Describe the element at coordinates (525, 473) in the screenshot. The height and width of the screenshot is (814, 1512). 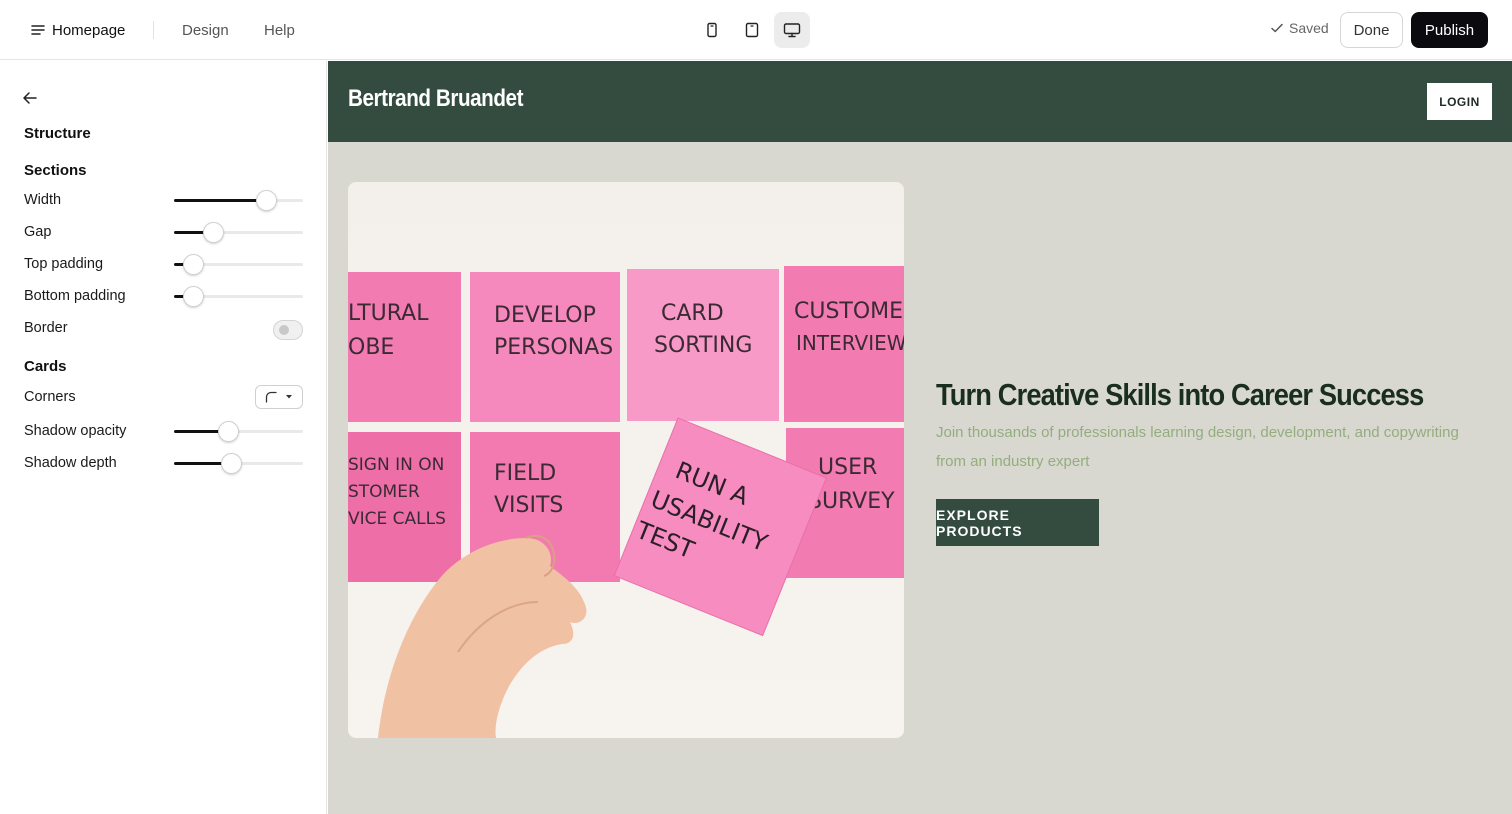
I see `note-text: FIELD` at that location.